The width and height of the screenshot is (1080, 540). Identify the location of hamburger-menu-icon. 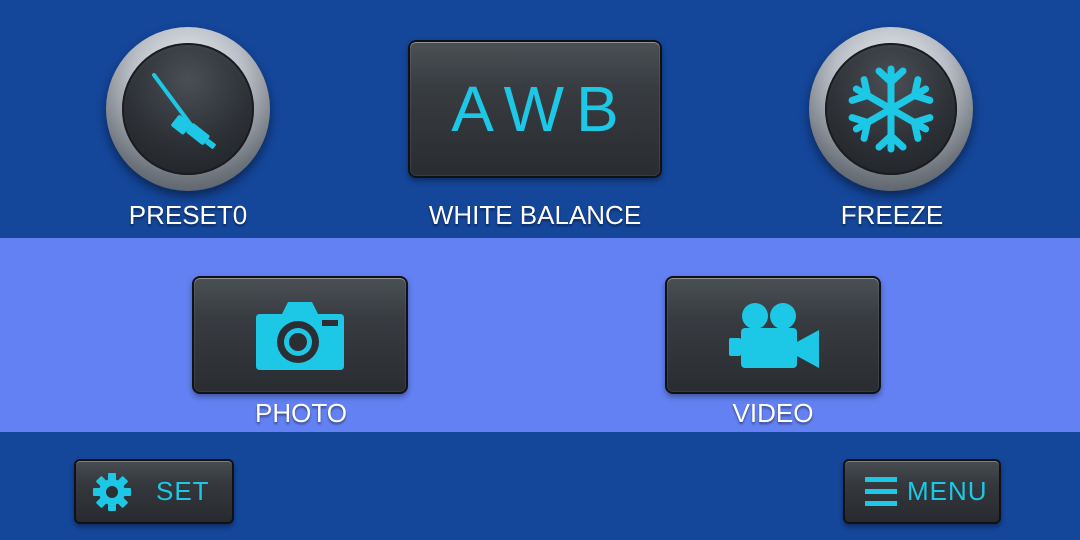
(881, 491).